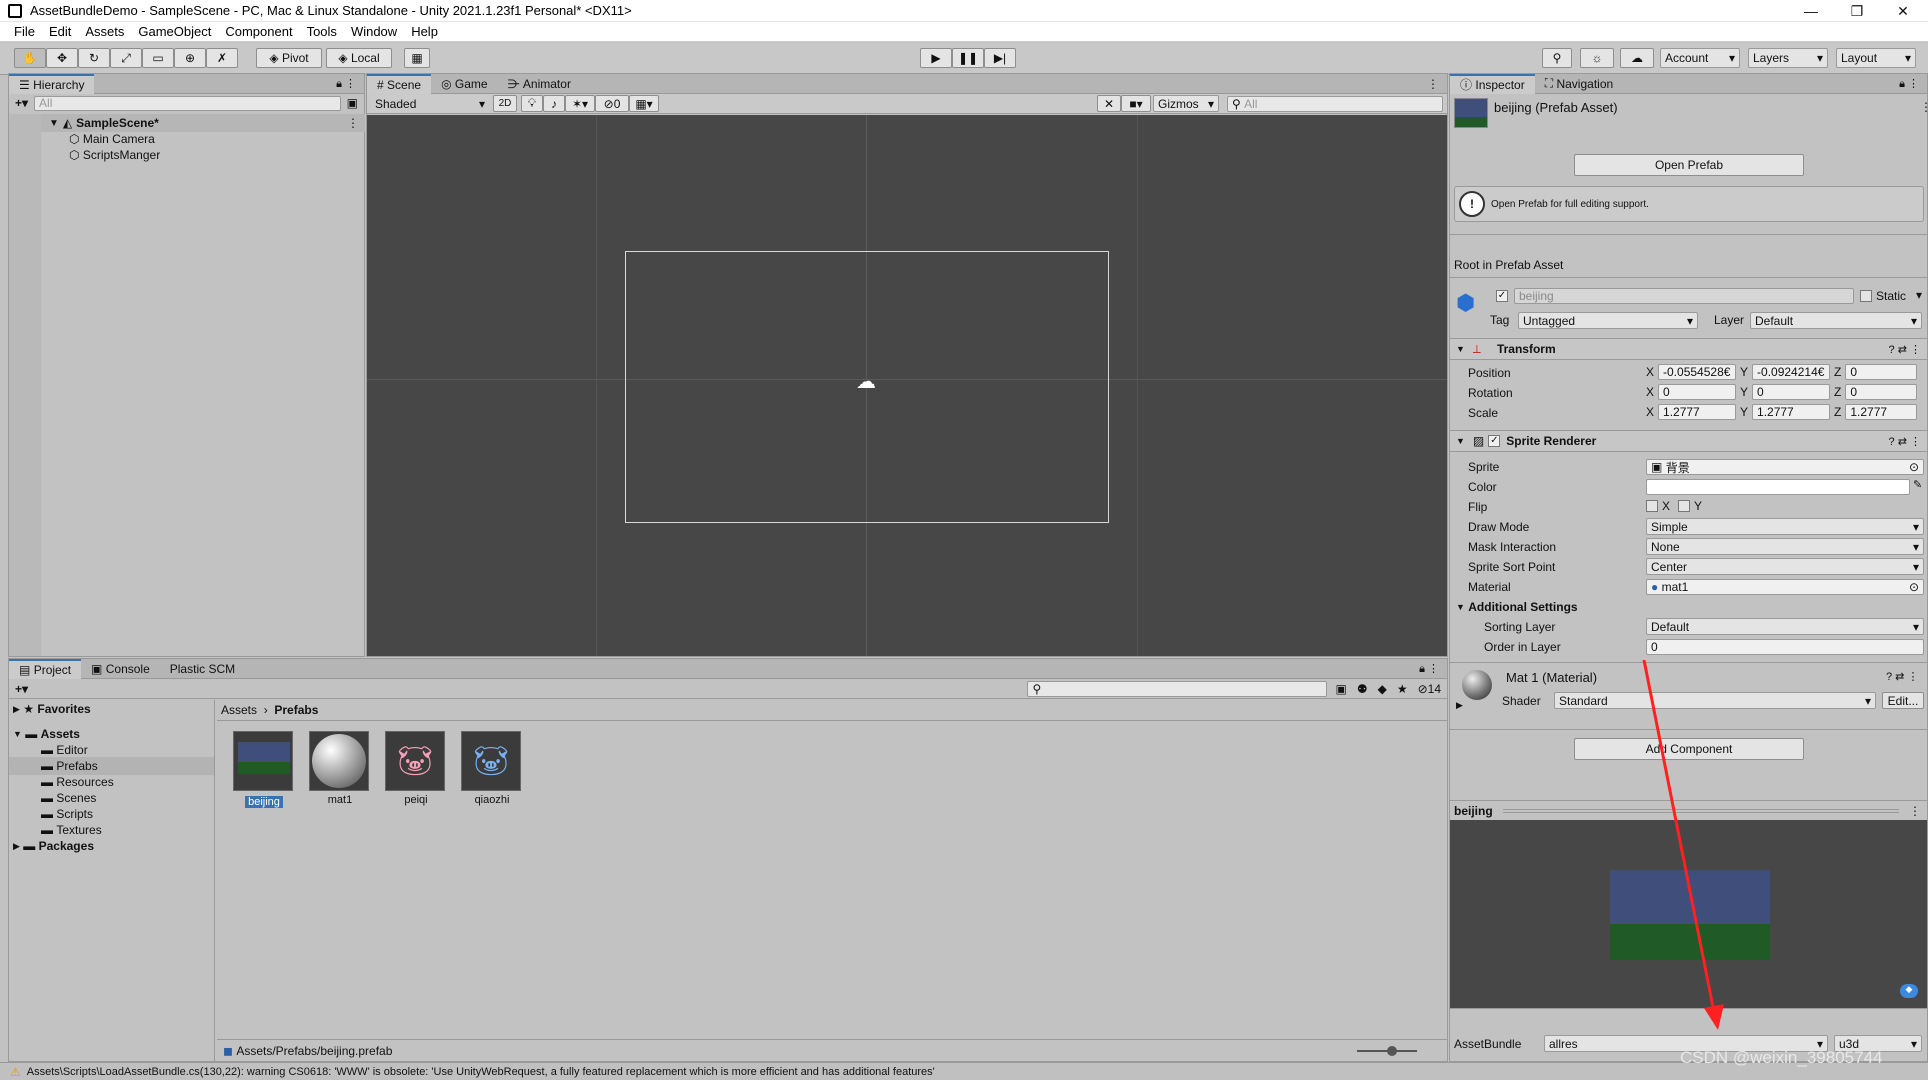 This screenshot has width=1928, height=1080. What do you see at coordinates (54, 123) in the screenshot?
I see `expand-icon: ▼` at bounding box center [54, 123].